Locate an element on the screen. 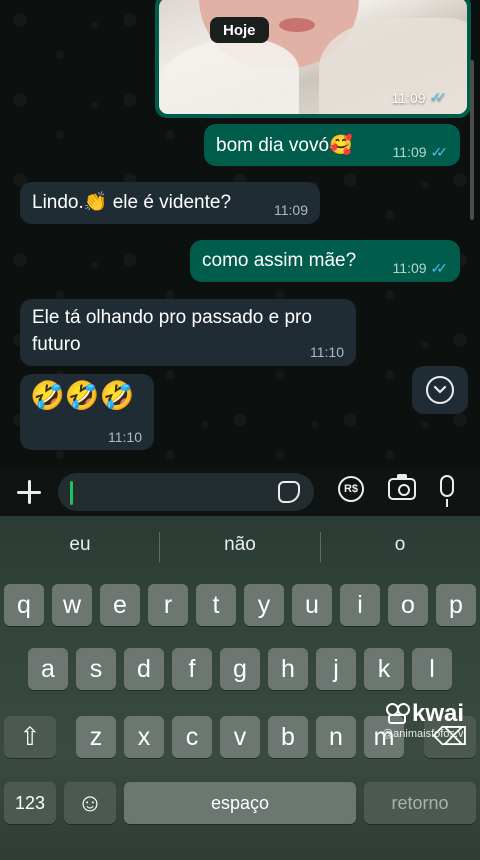 The width and height of the screenshot is (480, 860). numbers-key: 123 is located at coordinates (30, 803).